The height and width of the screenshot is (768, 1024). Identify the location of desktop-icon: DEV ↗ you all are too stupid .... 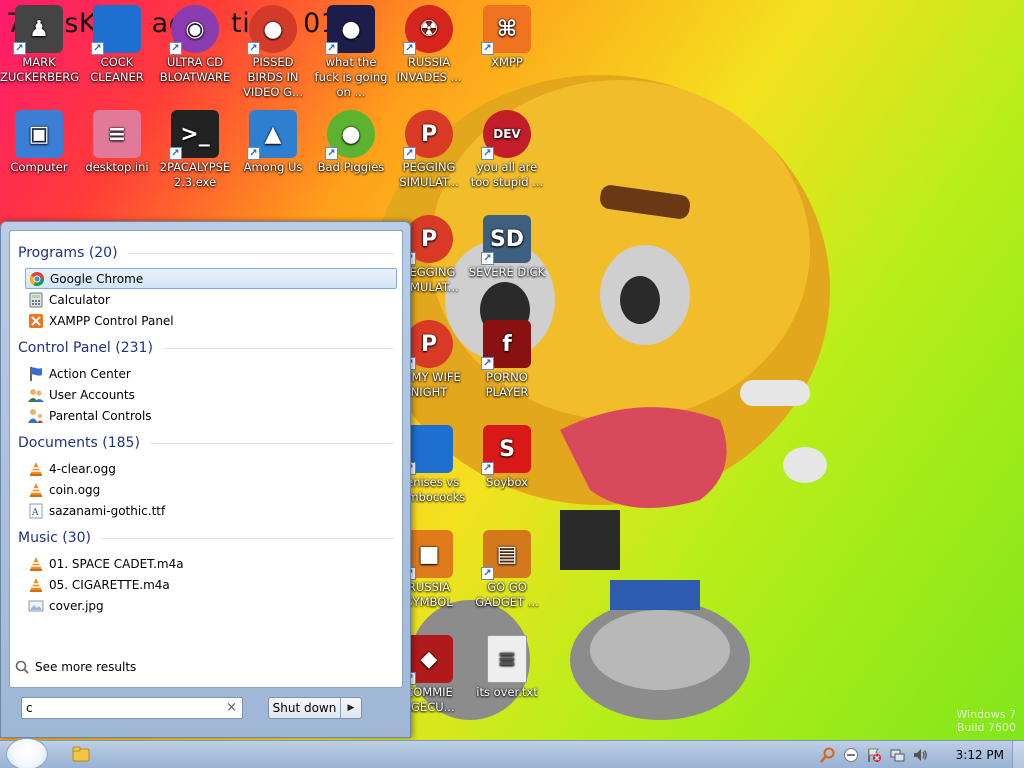
(507, 150).